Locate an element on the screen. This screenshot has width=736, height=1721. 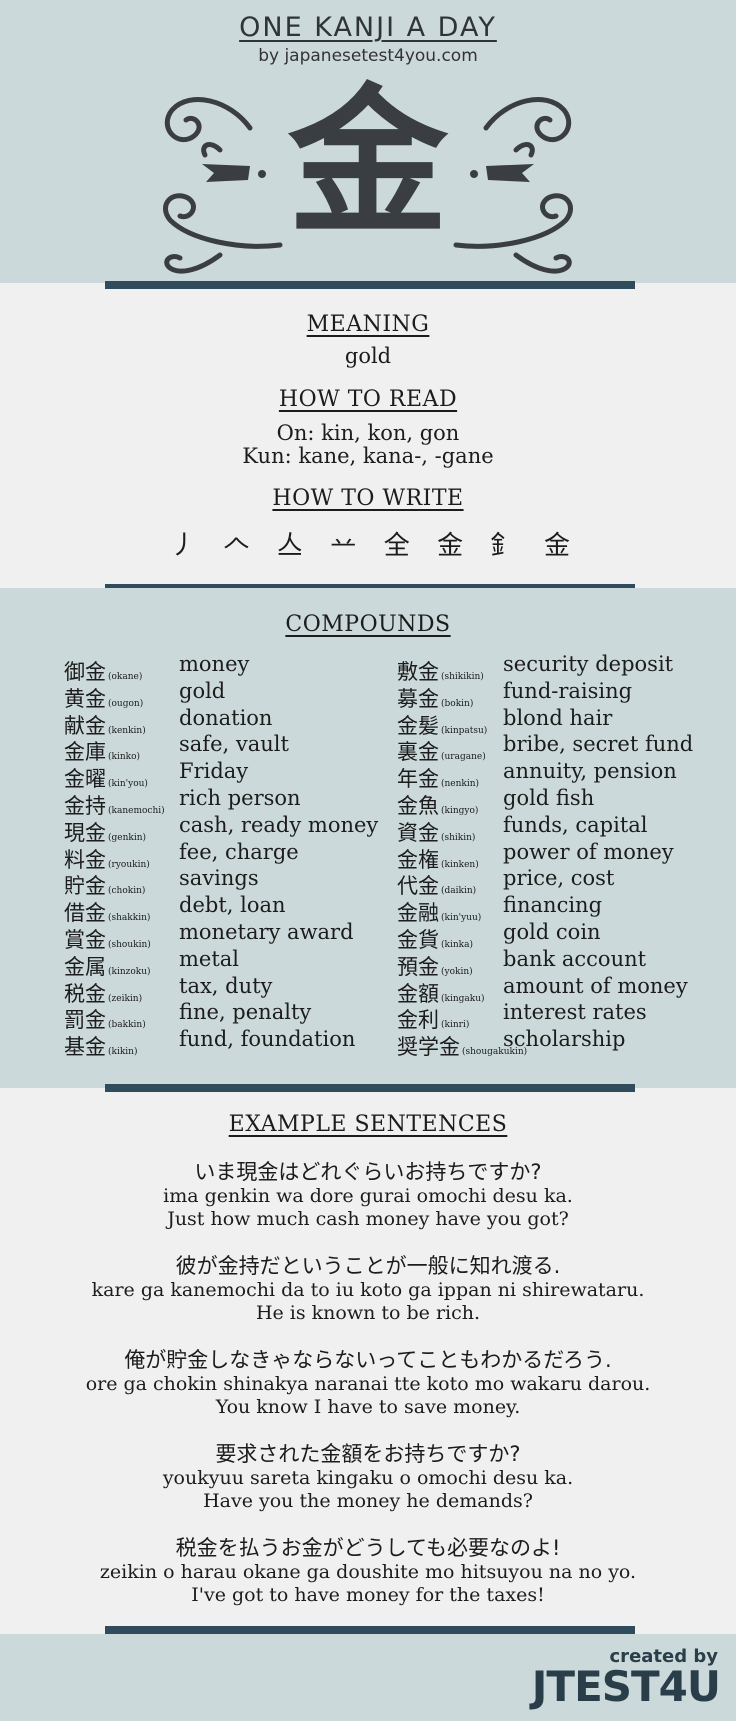
compound-kanji: 基金 is located at coordinates (85, 1047).